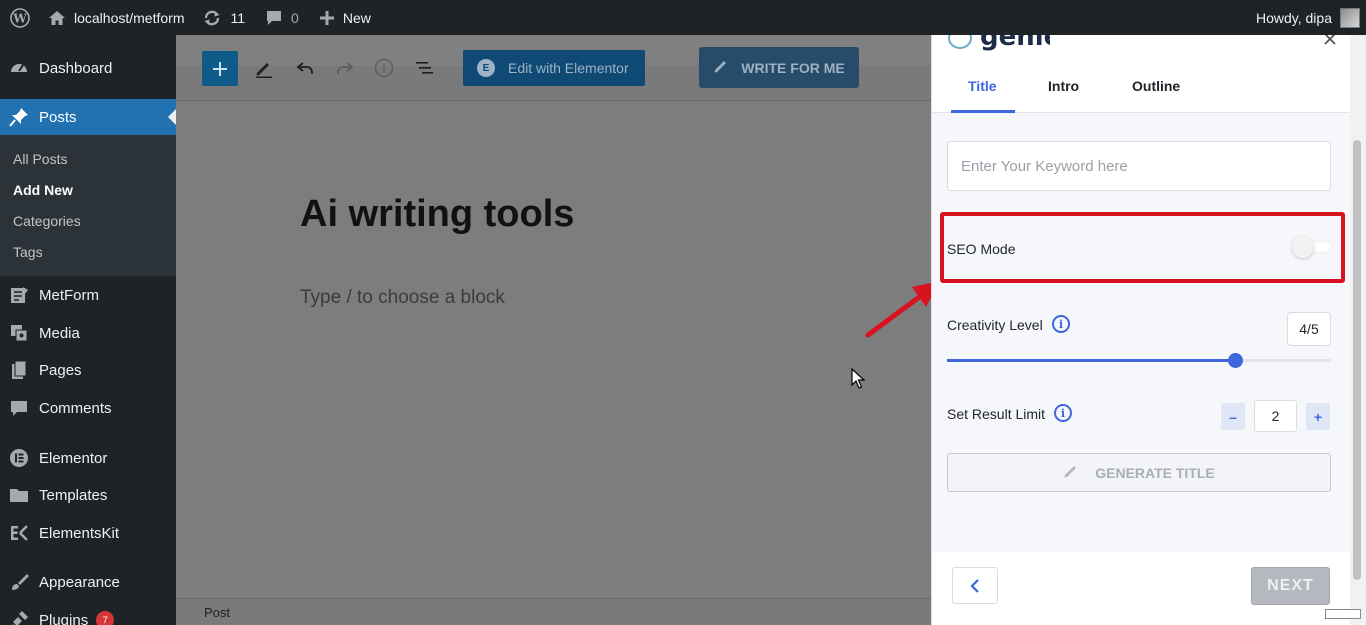 This screenshot has width=1366, height=625. Describe the element at coordinates (73, 458) in the screenshot. I see `menu-label-elementor: Elementor` at that location.